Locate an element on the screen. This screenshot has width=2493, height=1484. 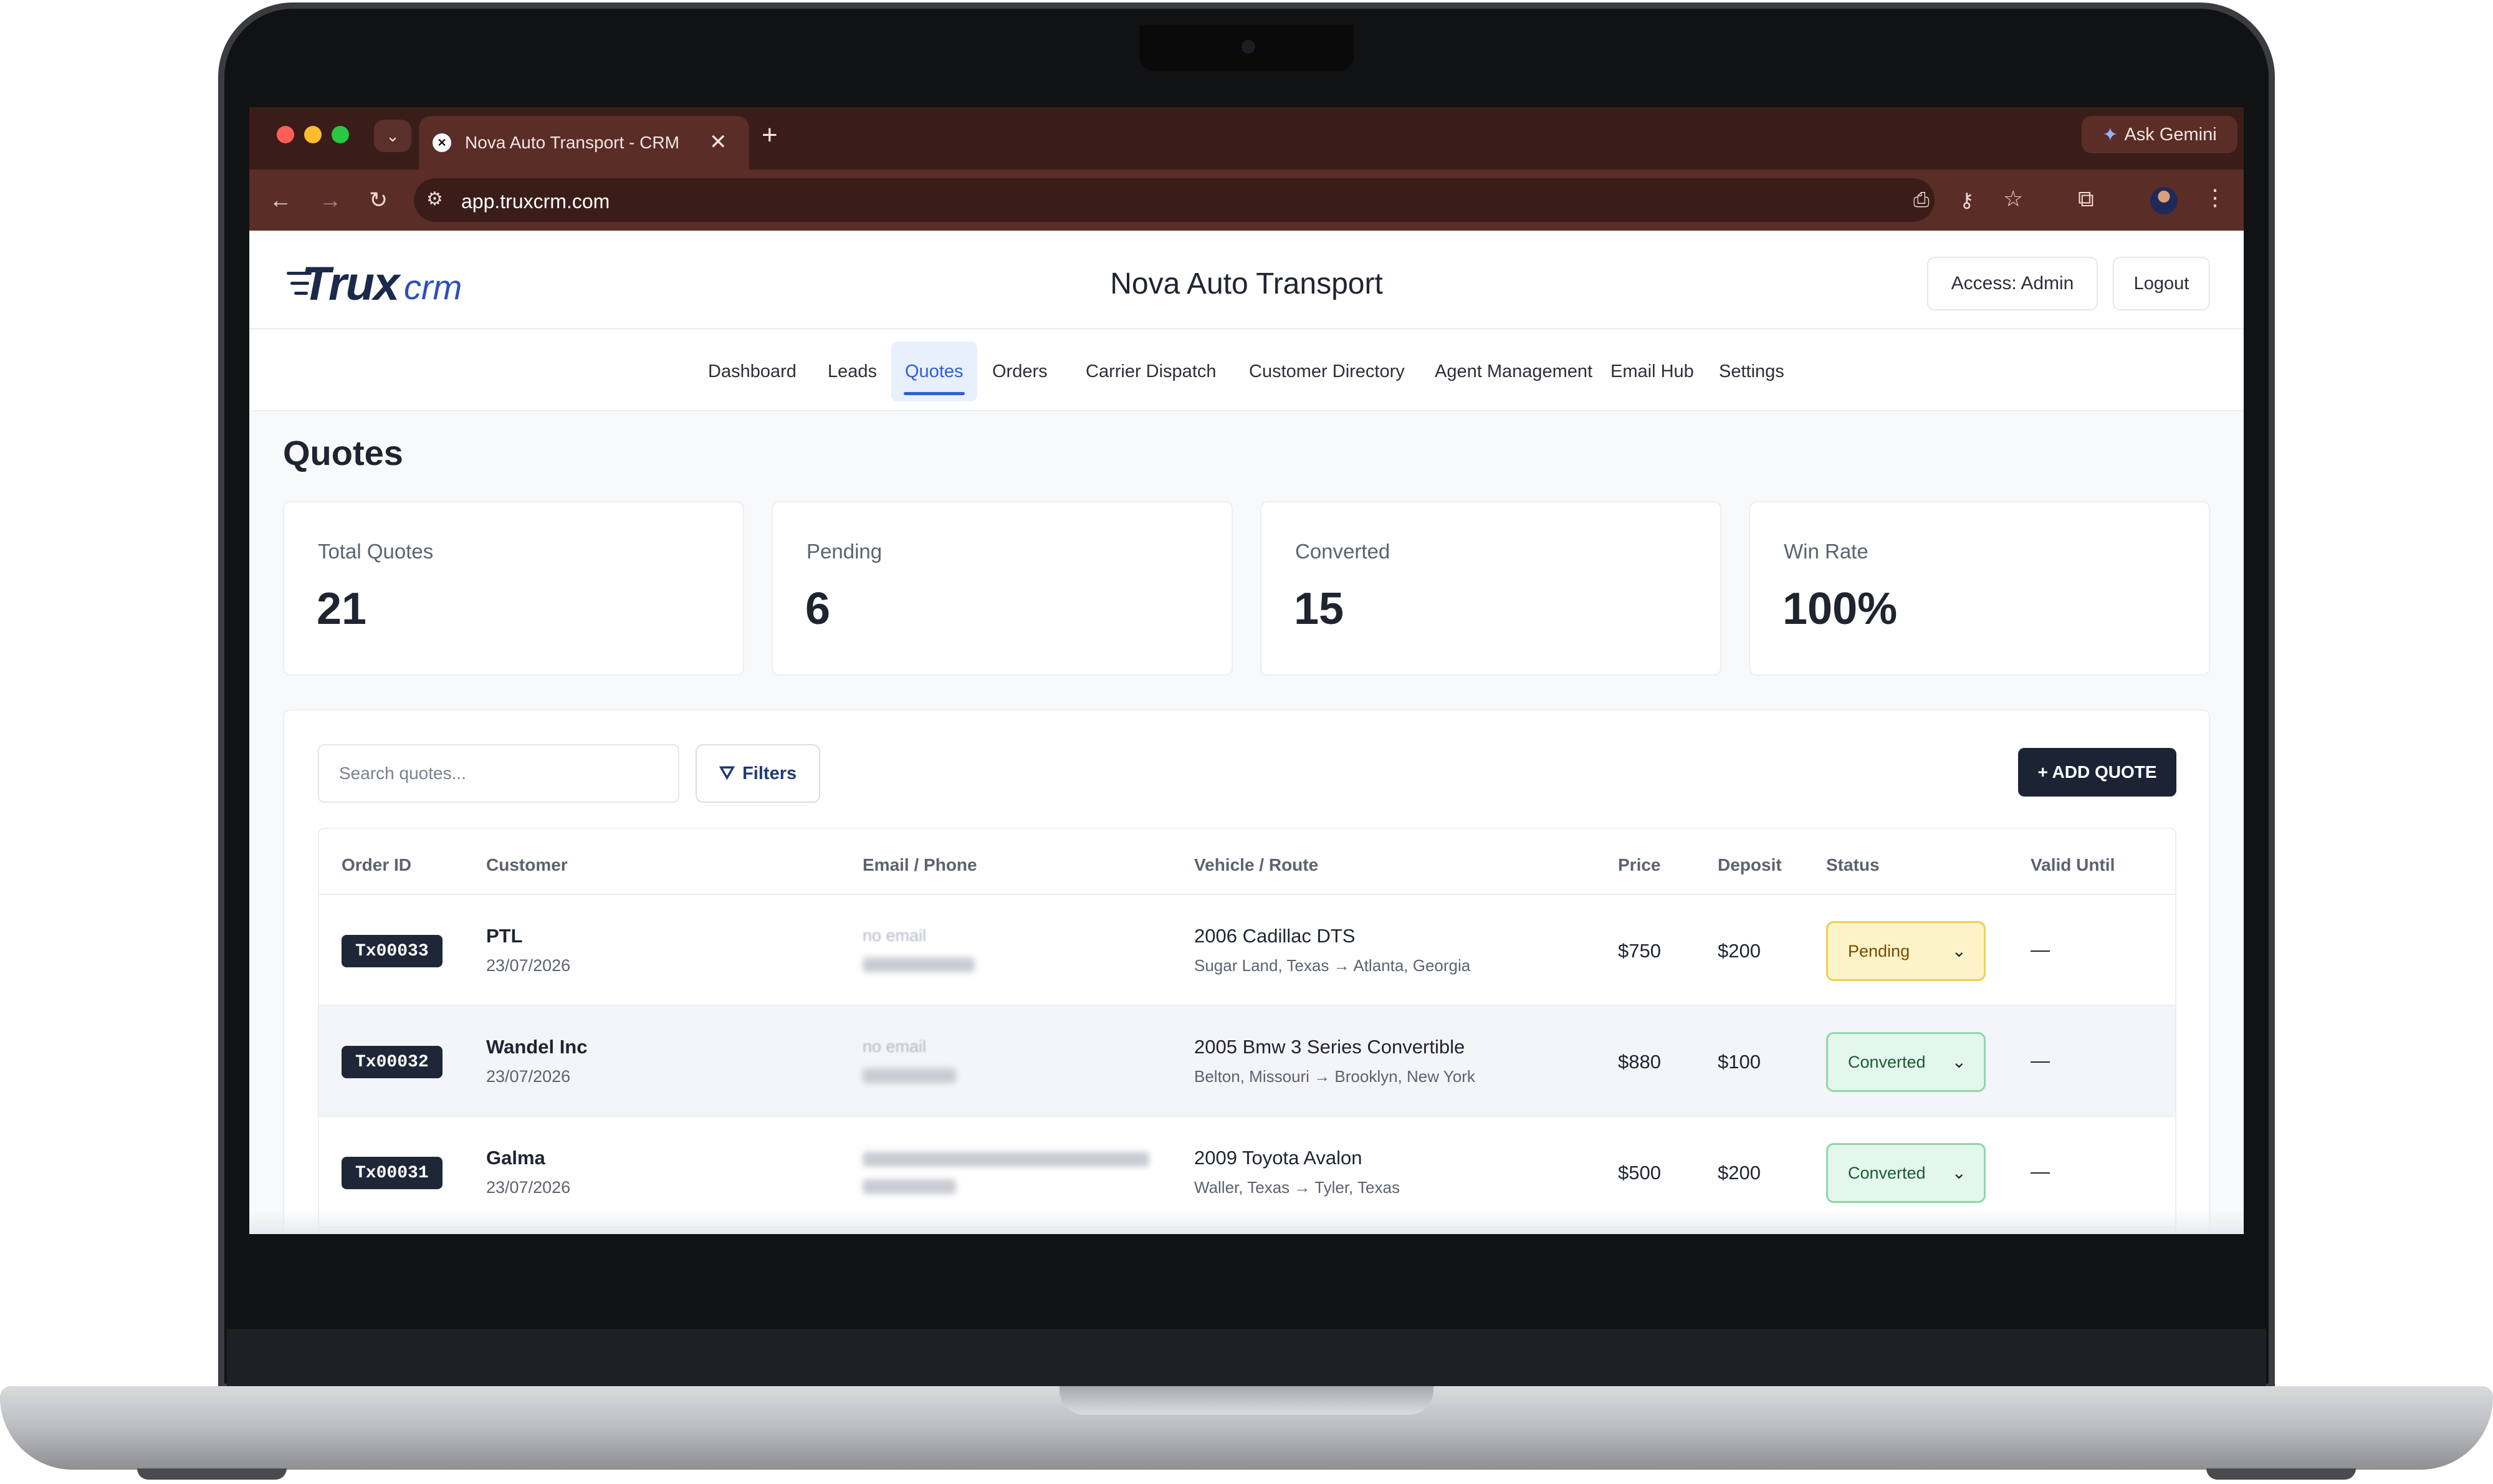
stat-value: 15 is located at coordinates (1319, 609).